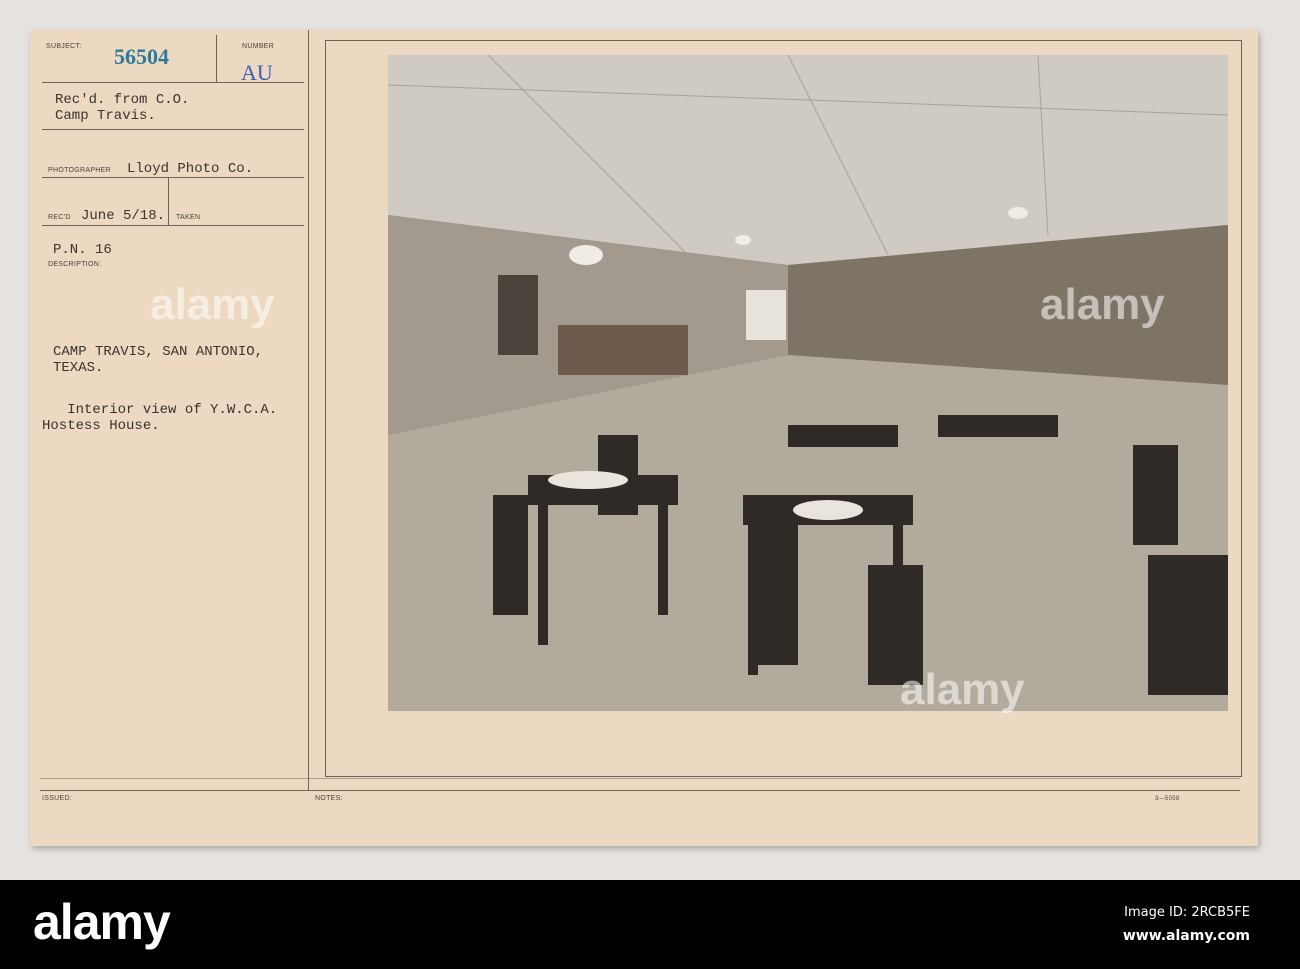  I want to click on pn: P.N. 16, so click(82, 250).